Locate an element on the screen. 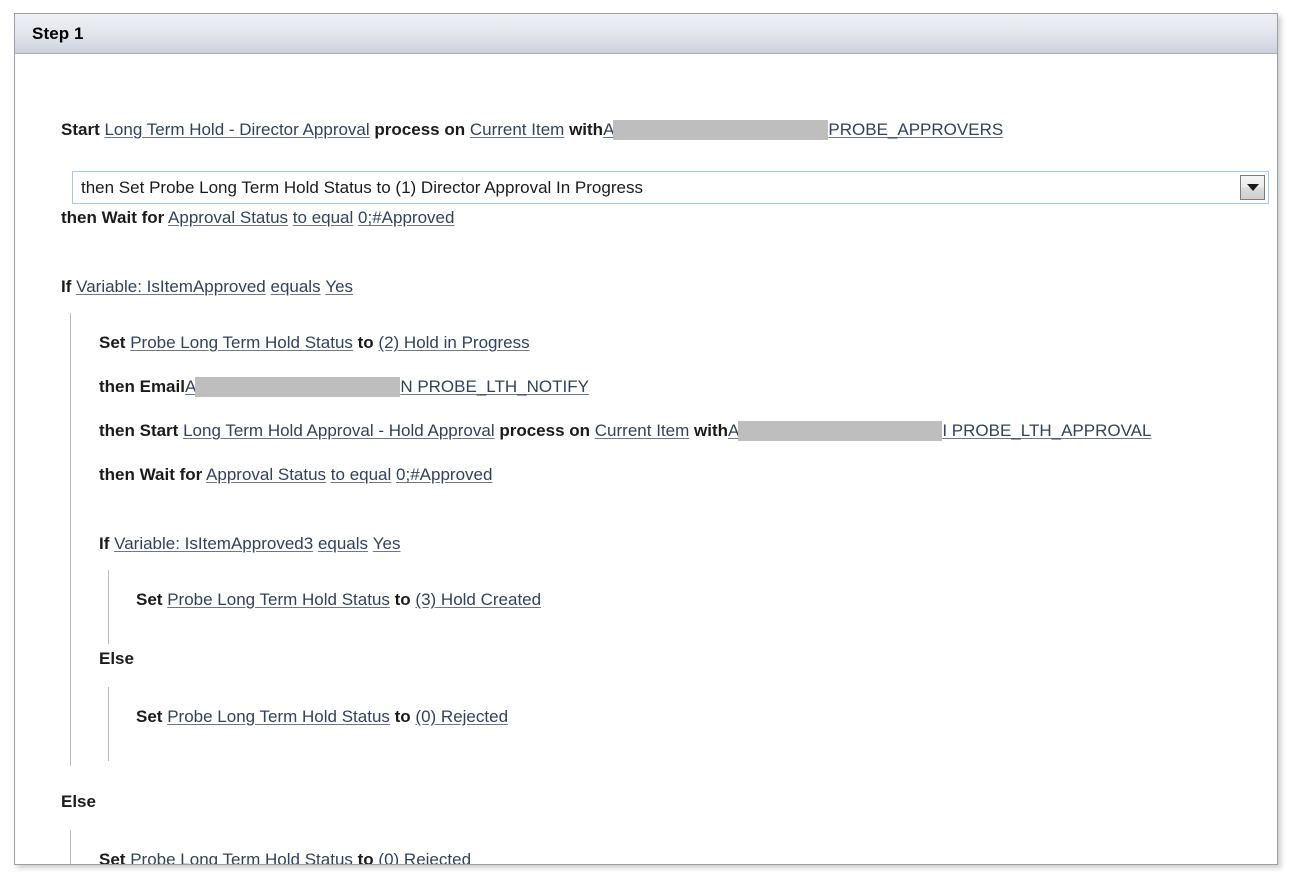 This screenshot has width=1296, height=893. page-title: Step 1 is located at coordinates (58, 33).